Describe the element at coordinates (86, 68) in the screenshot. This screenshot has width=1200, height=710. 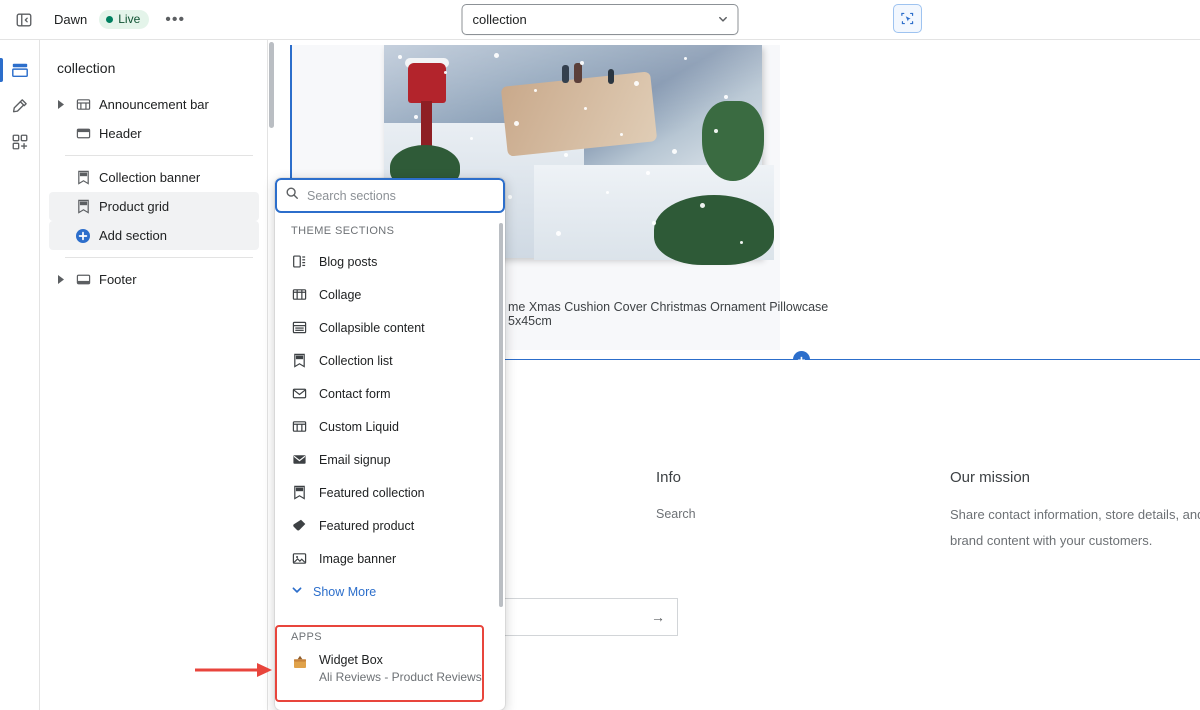
I see `sidebar-title: collection` at that location.